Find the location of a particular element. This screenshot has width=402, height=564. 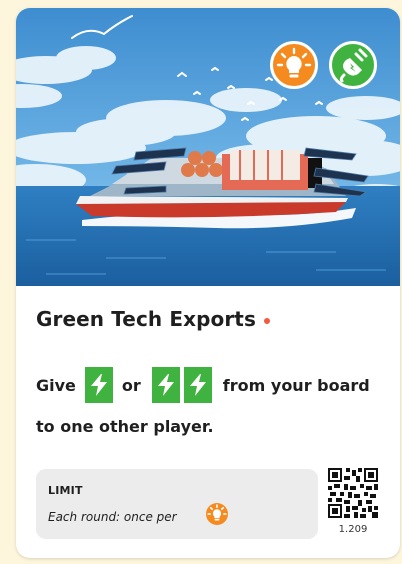

effect-line-2: to one other player. is located at coordinates (125, 426).